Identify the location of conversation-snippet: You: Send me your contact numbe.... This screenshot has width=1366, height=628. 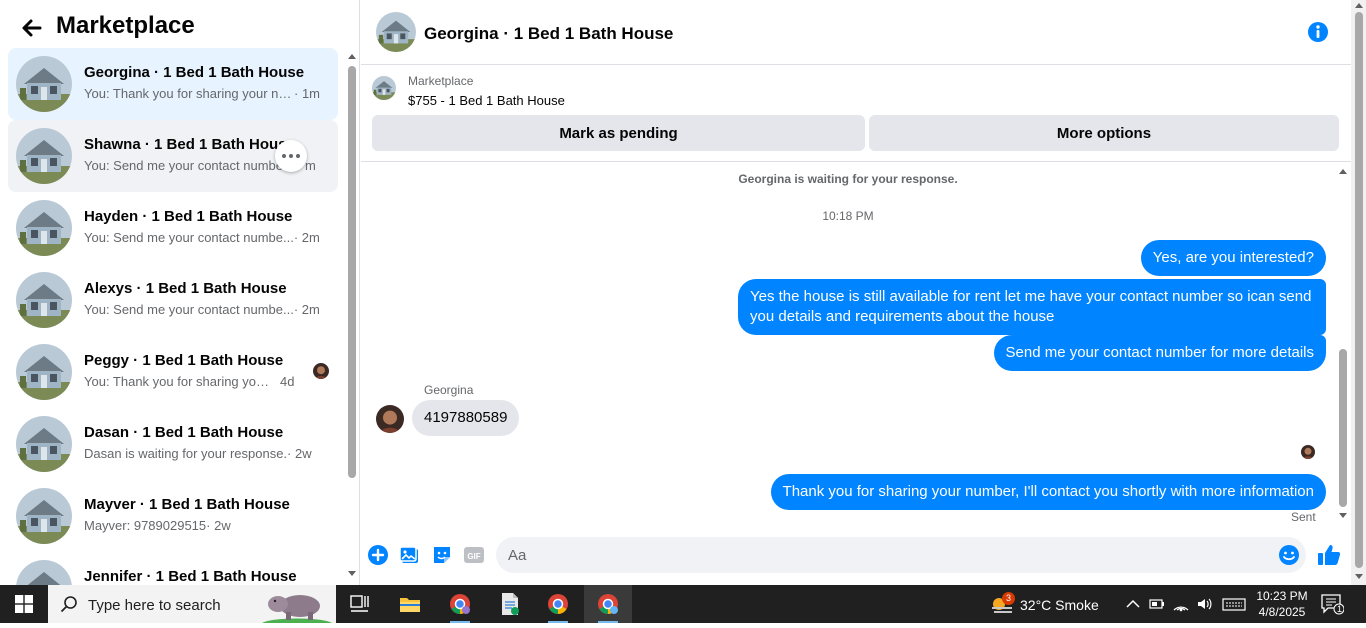
(189, 309).